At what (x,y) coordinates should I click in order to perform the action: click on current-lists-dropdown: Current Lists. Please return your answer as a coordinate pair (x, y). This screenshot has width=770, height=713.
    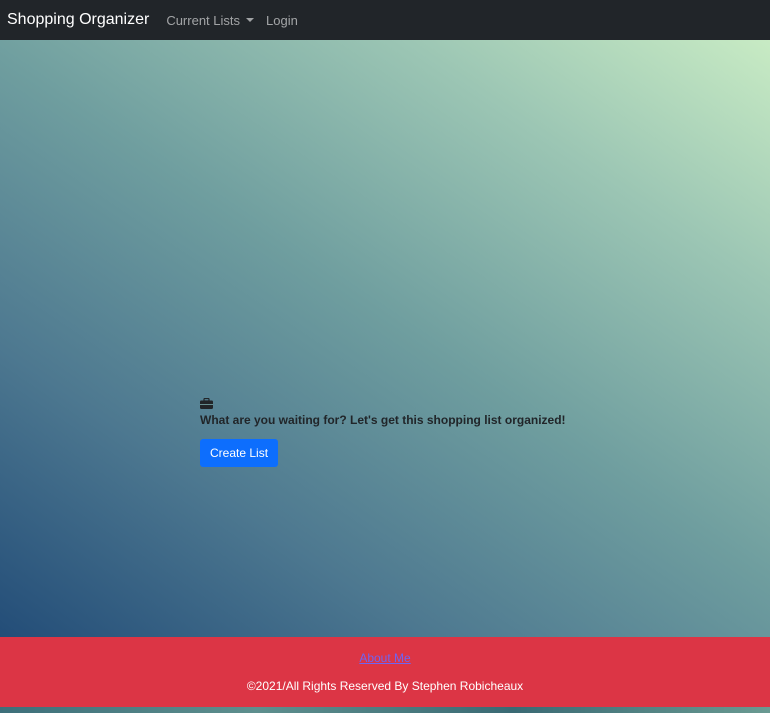
    Looking at the image, I should click on (210, 20).